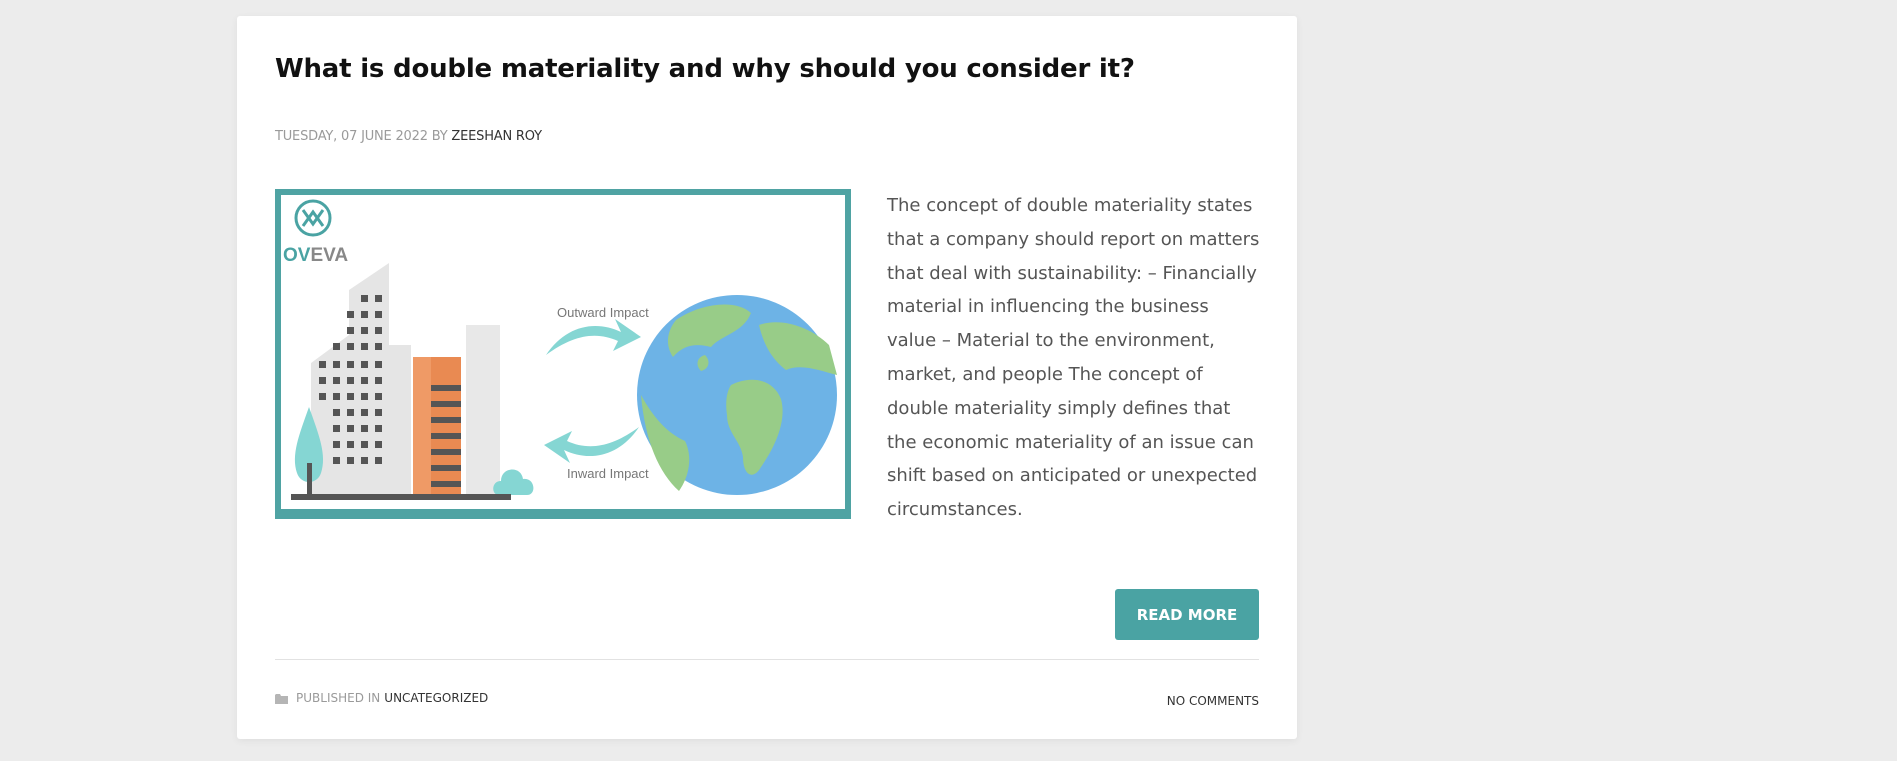 This screenshot has width=1897, height=761. What do you see at coordinates (1187, 614) in the screenshot?
I see `read-more-button: READ MORE` at bounding box center [1187, 614].